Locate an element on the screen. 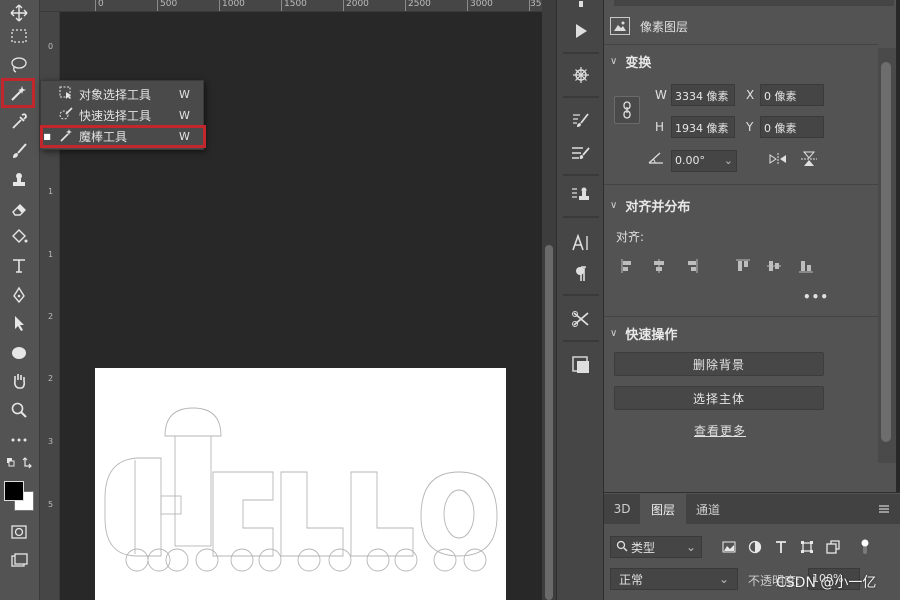  more-icon is located at coordinates (19, 440).